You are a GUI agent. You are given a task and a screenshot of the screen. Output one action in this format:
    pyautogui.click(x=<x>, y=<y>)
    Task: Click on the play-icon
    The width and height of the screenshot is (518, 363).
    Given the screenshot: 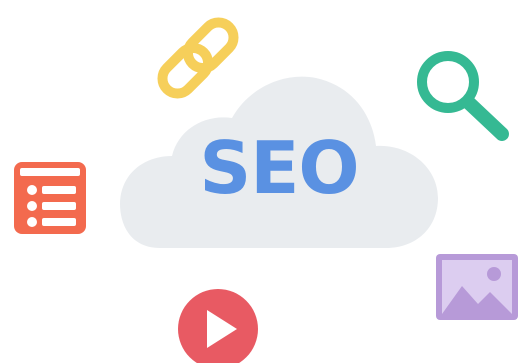 What is the action you would take?
    pyautogui.click(x=218, y=326)
    